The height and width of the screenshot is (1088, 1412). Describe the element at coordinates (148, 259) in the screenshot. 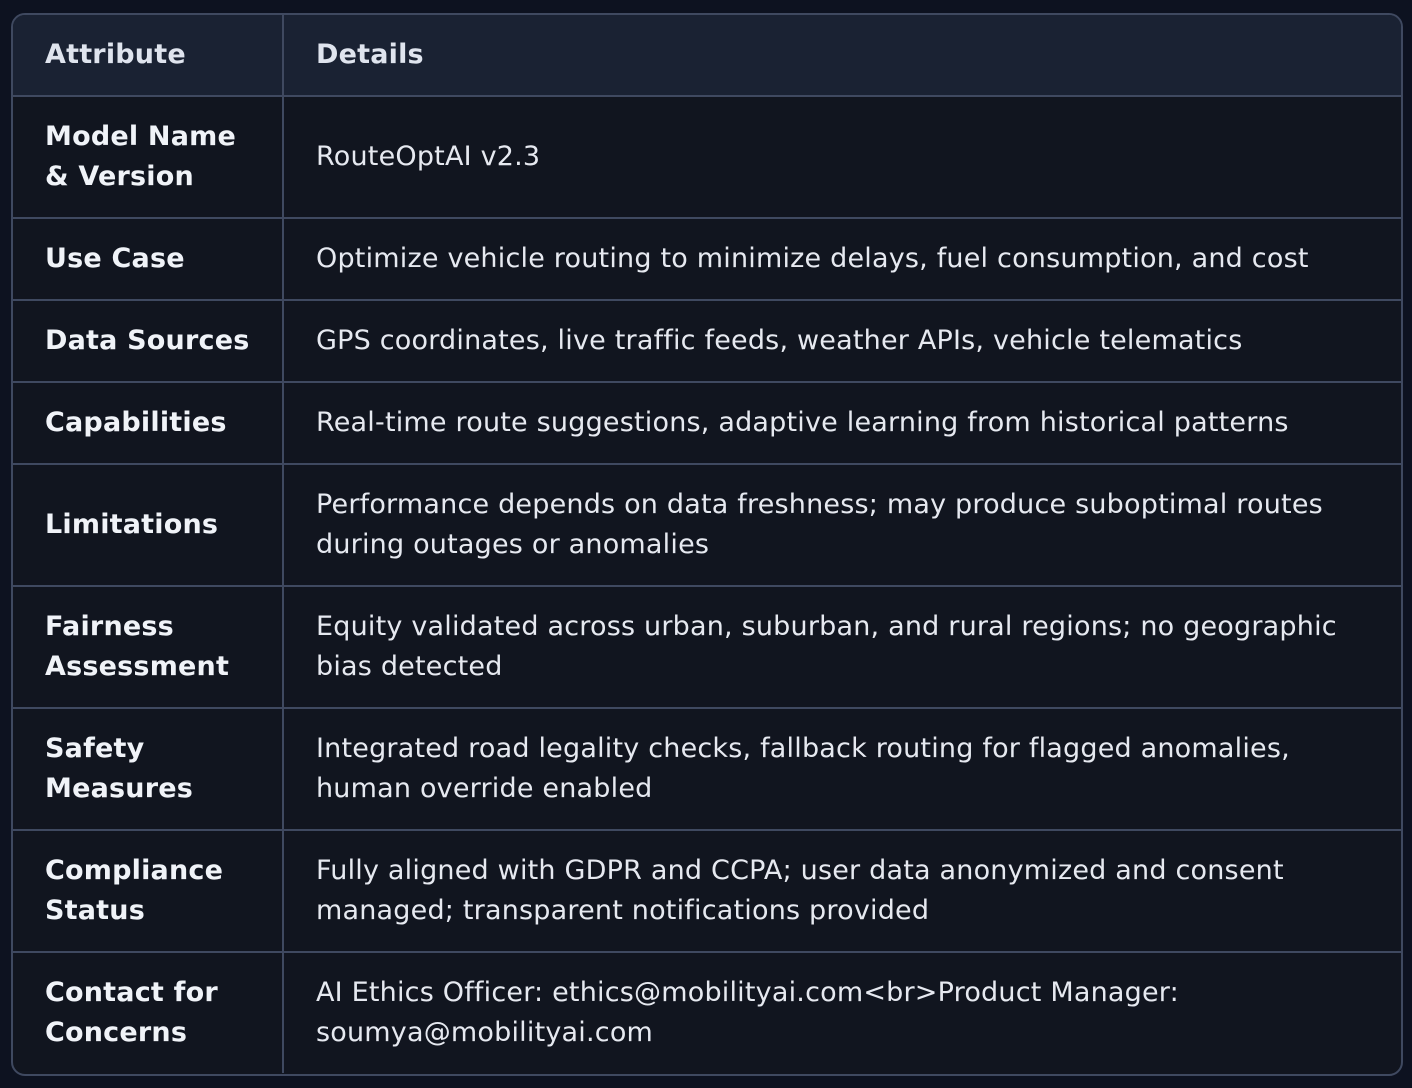

I see `row-attribute-use-case: Use Case` at that location.